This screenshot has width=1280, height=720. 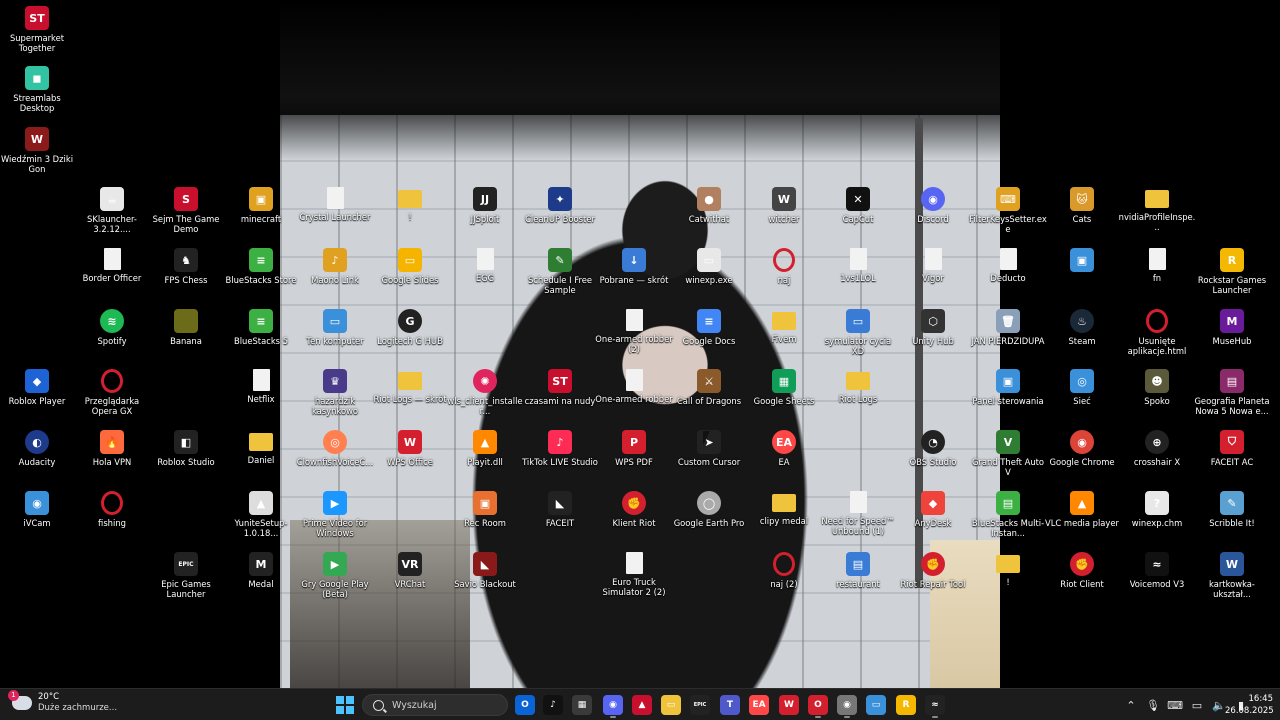 I want to click on pdf-icon: ▲, so click(x=642, y=705).